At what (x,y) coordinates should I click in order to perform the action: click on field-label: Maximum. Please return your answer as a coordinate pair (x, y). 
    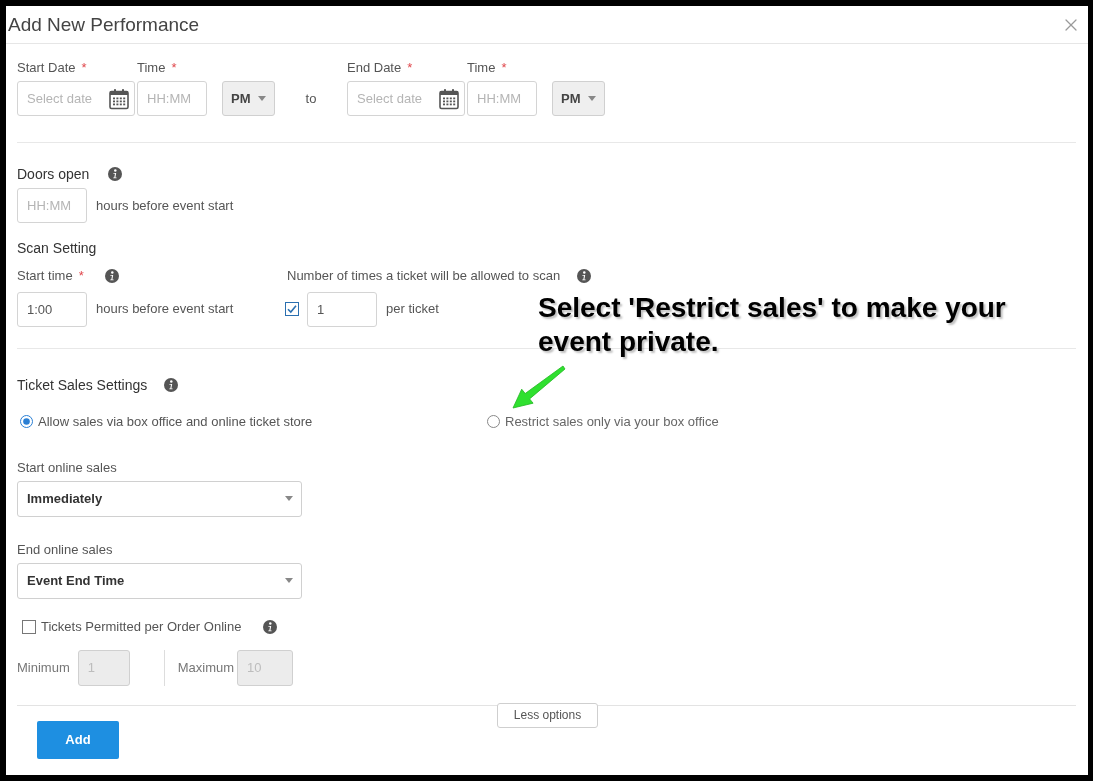
    Looking at the image, I should click on (206, 667).